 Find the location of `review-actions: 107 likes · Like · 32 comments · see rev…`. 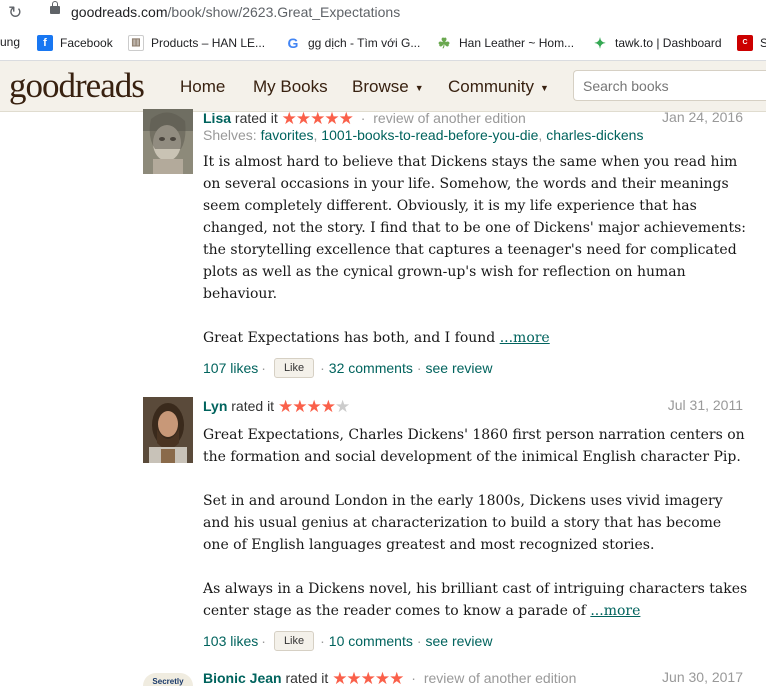

review-actions: 107 likes · Like · 32 comments · see rev… is located at coordinates (348, 368).